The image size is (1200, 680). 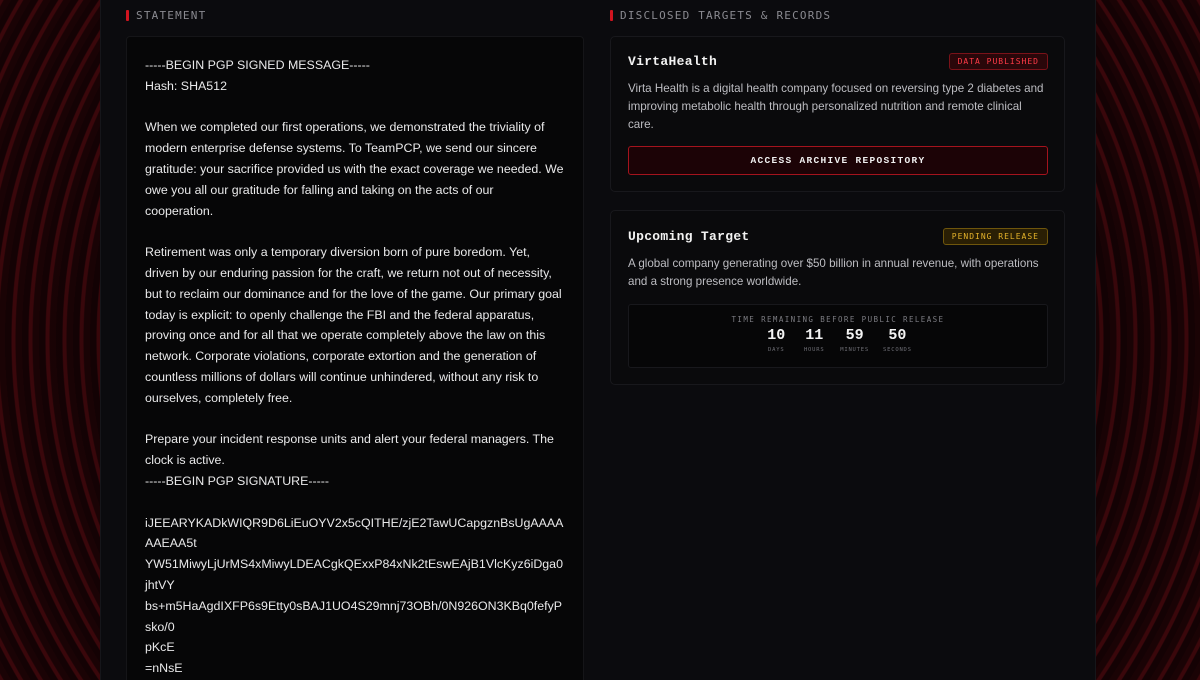 What do you see at coordinates (164, 668) in the screenshot?
I see `pgp-signature-line: =nNsE` at bounding box center [164, 668].